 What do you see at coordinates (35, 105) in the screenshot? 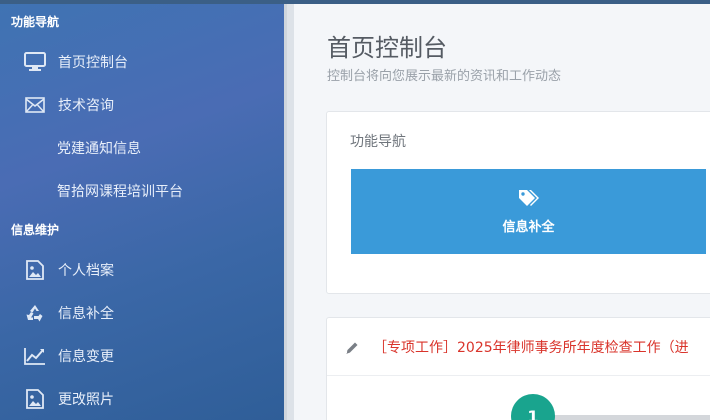
I see `envelope-icon` at bounding box center [35, 105].